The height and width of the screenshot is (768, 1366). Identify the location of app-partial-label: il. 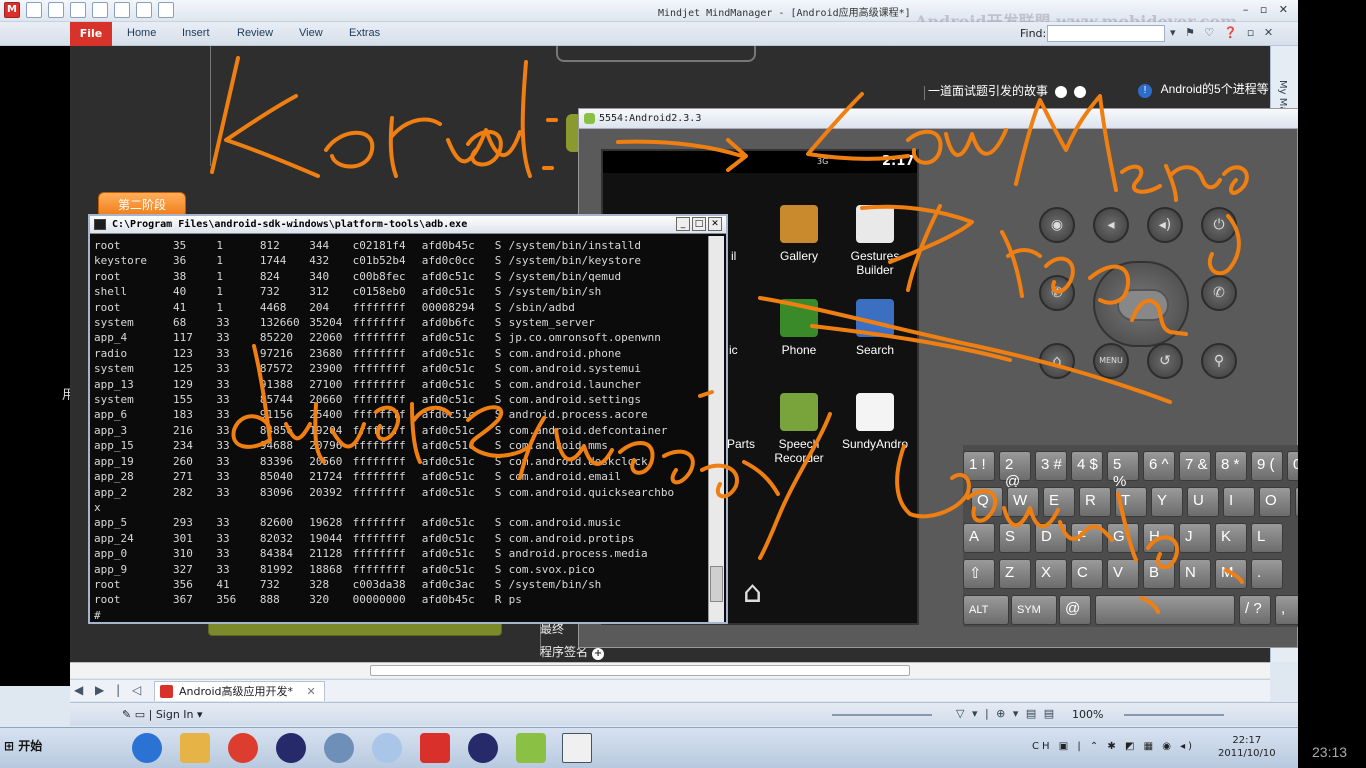
(733, 256).